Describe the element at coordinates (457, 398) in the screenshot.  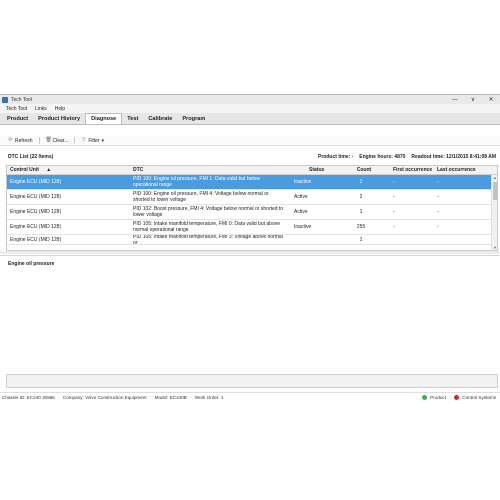
I see `control-systems-status-icon` at that location.